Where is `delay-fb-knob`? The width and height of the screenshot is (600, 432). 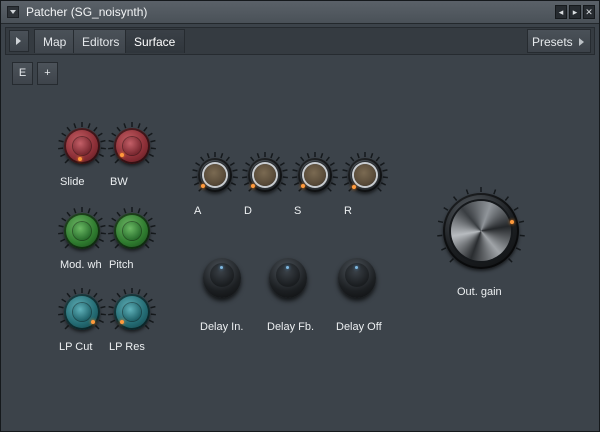 delay-fb-knob is located at coordinates (288, 278).